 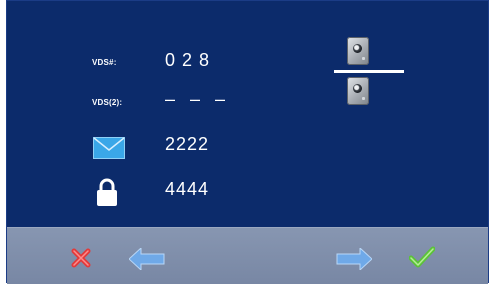 What do you see at coordinates (422, 257) in the screenshot?
I see `checkmark-icon` at bounding box center [422, 257].